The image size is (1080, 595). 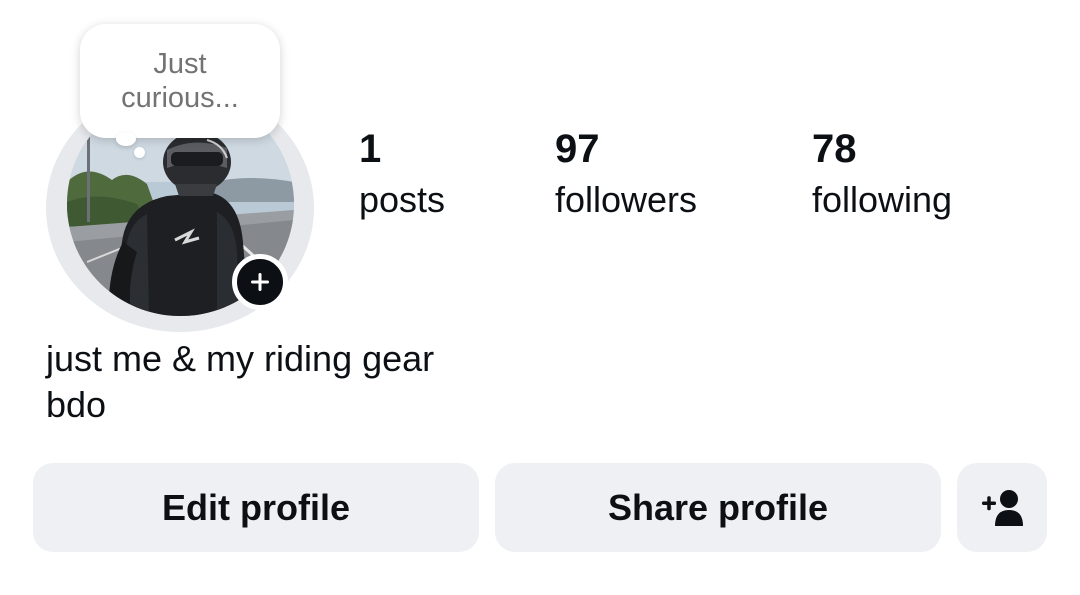 What do you see at coordinates (834, 149) in the screenshot?
I see `following-count: 78` at bounding box center [834, 149].